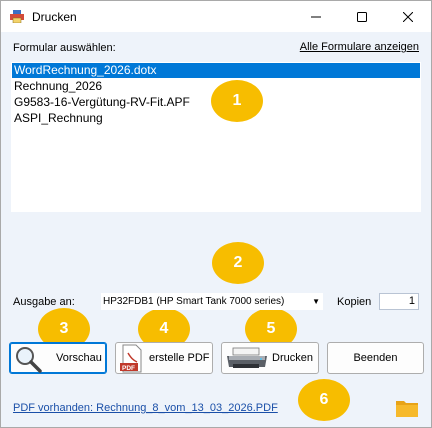 This screenshot has height=428, width=432. I want to click on svg-text: PDF, so click(128, 368).